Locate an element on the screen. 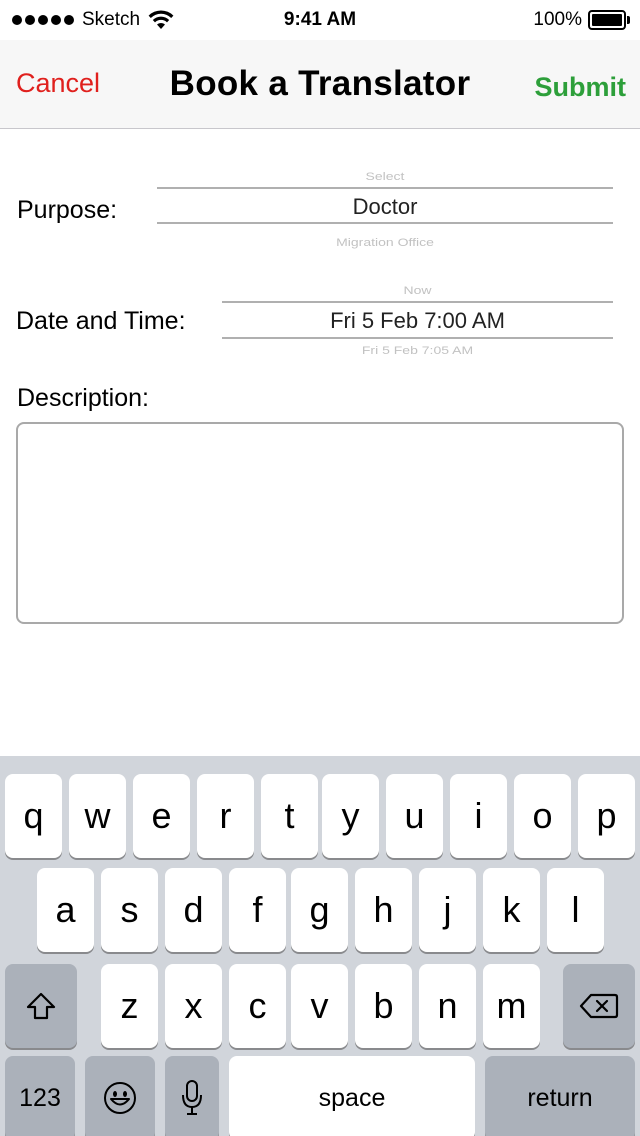 The image size is (640, 1136). dictation-key is located at coordinates (192, 1096).